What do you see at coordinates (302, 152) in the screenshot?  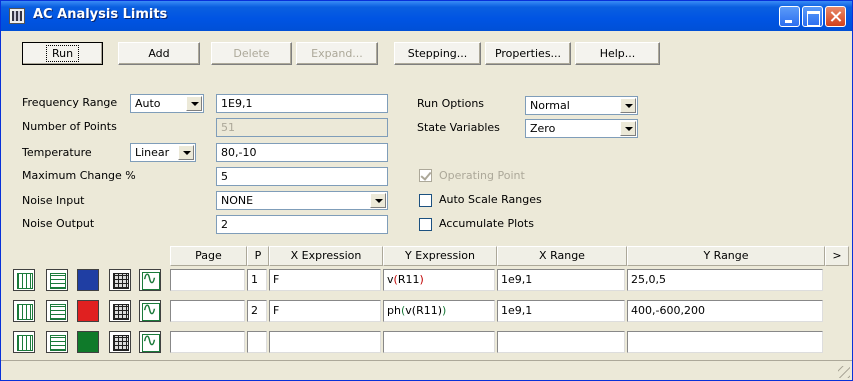 I see `temperature-field: 80,-10` at bounding box center [302, 152].